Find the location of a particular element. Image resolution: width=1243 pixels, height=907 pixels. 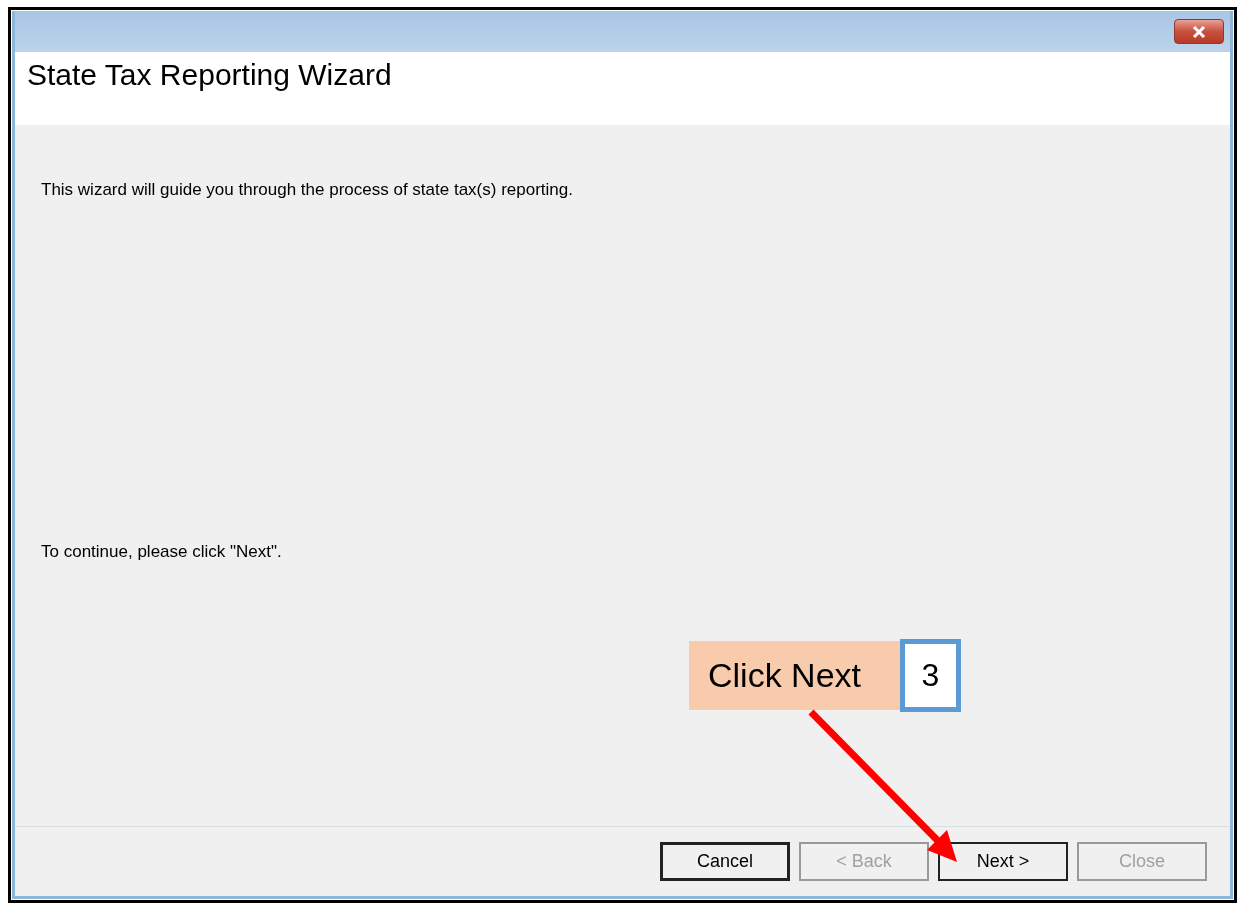

instruction-text: To continue, please click "Next". is located at coordinates (161, 552).